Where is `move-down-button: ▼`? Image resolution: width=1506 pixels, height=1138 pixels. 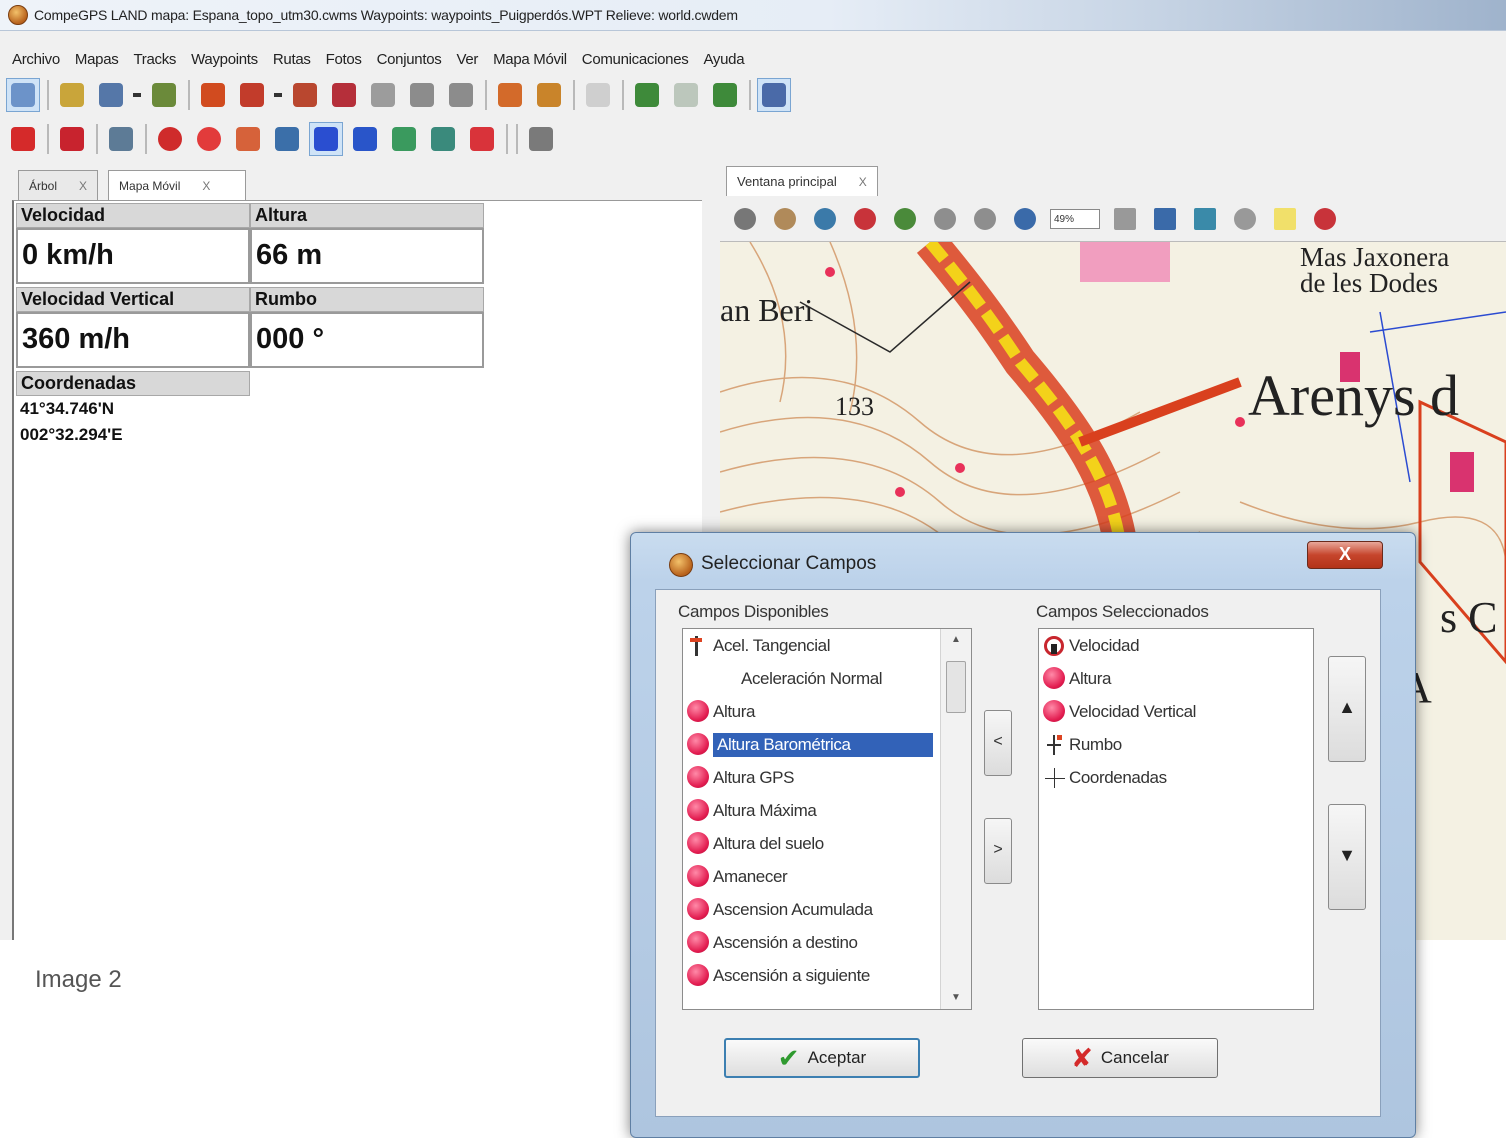 move-down-button: ▼ is located at coordinates (1347, 857).